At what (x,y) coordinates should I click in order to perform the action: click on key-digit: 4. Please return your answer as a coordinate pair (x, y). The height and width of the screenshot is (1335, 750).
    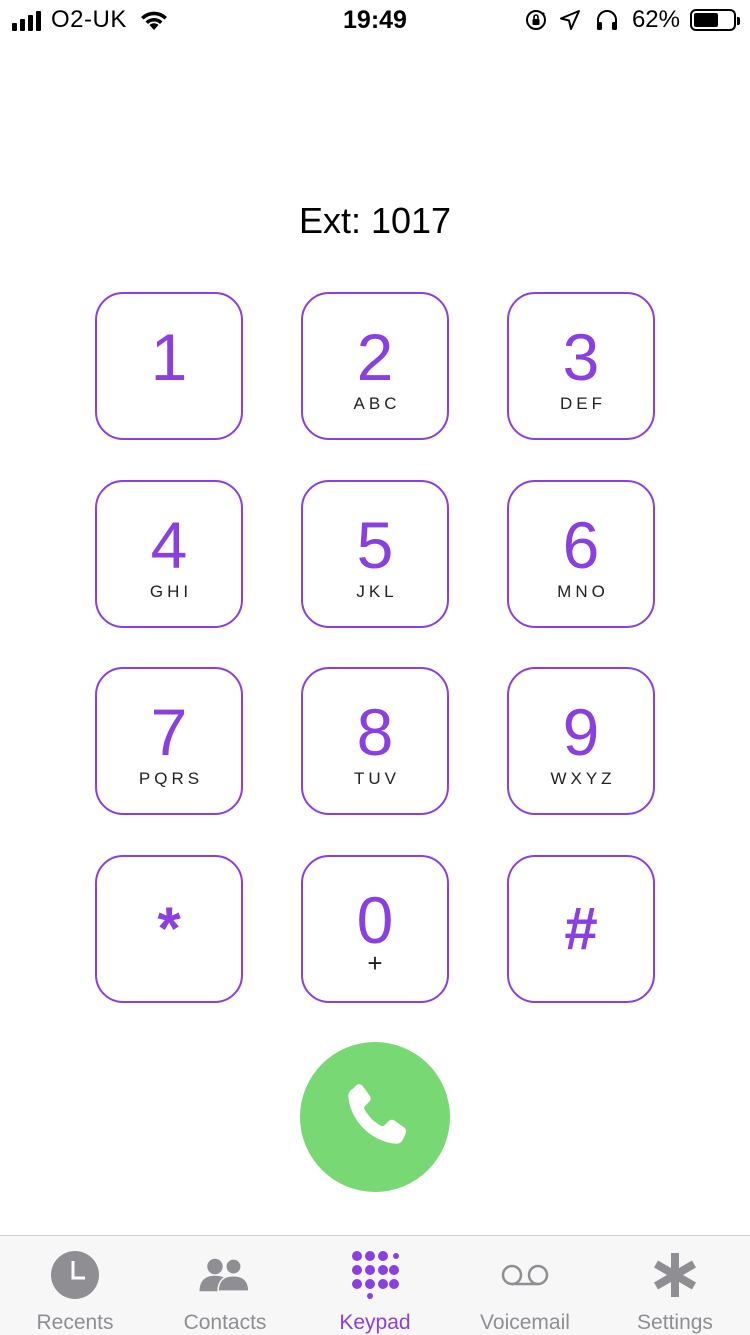
    Looking at the image, I should click on (169, 545).